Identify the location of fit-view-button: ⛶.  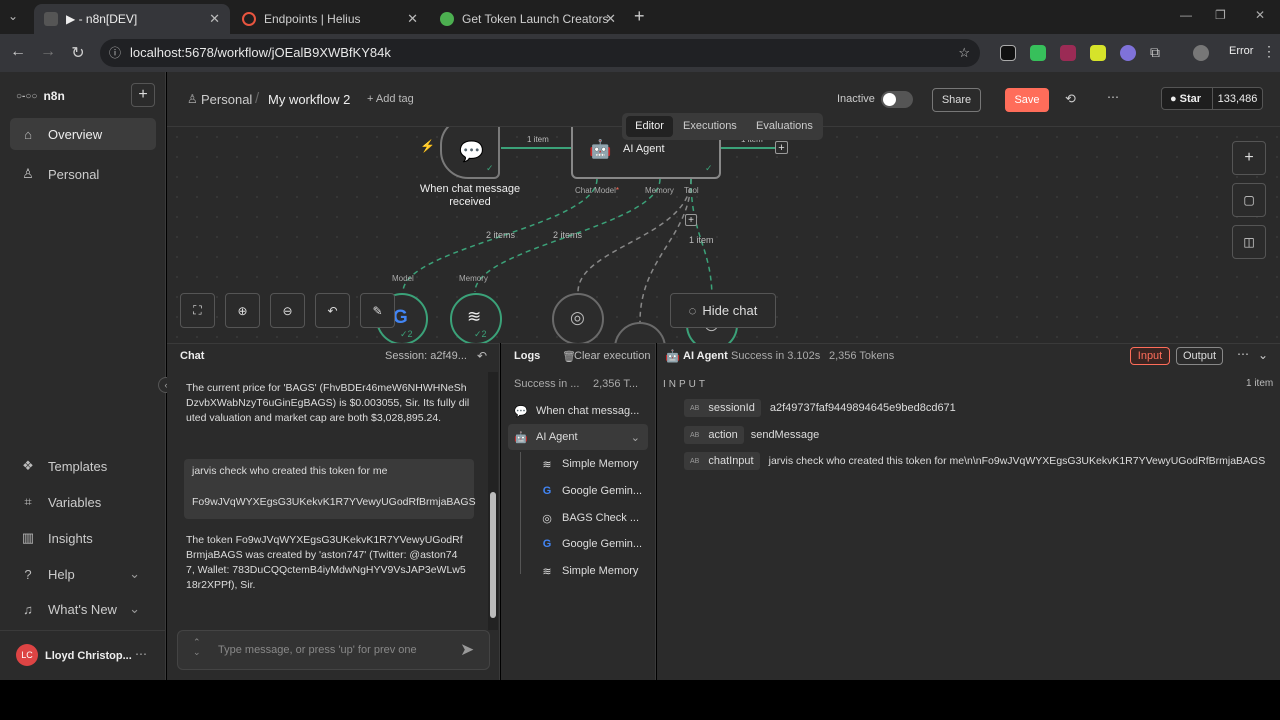
(197, 310).